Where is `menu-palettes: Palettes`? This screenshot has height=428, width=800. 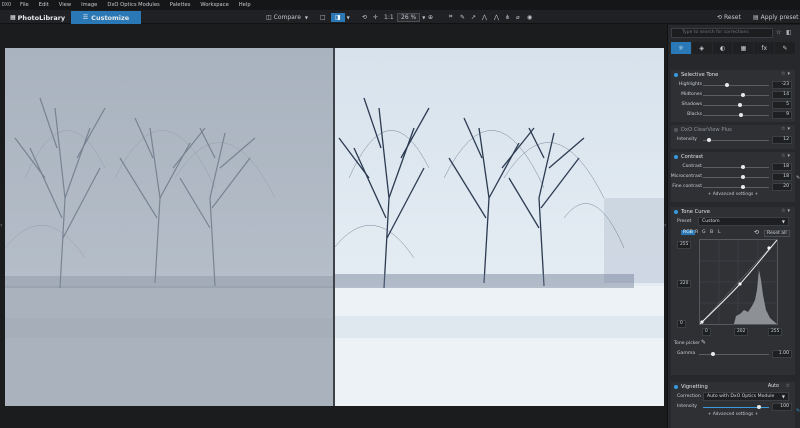 menu-palettes: Palettes is located at coordinates (180, 5).